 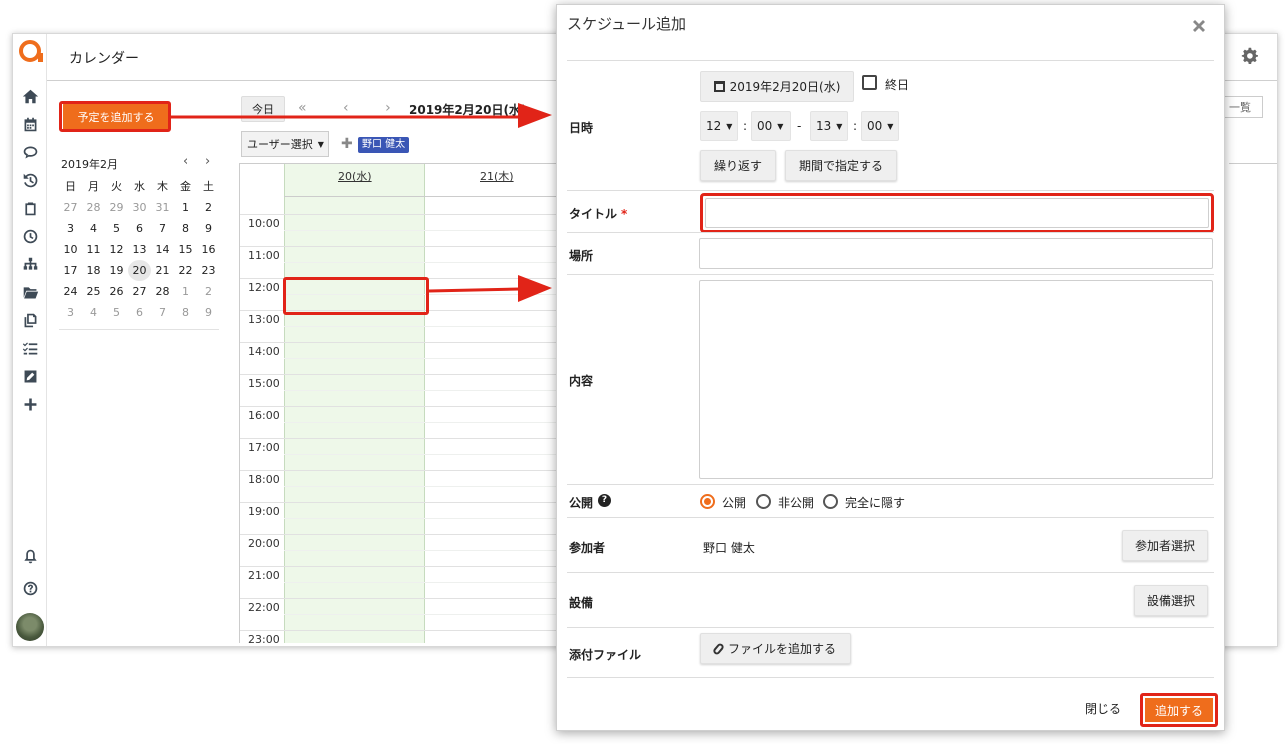 I want to click on all-day-checkbox, so click(x=869, y=82).